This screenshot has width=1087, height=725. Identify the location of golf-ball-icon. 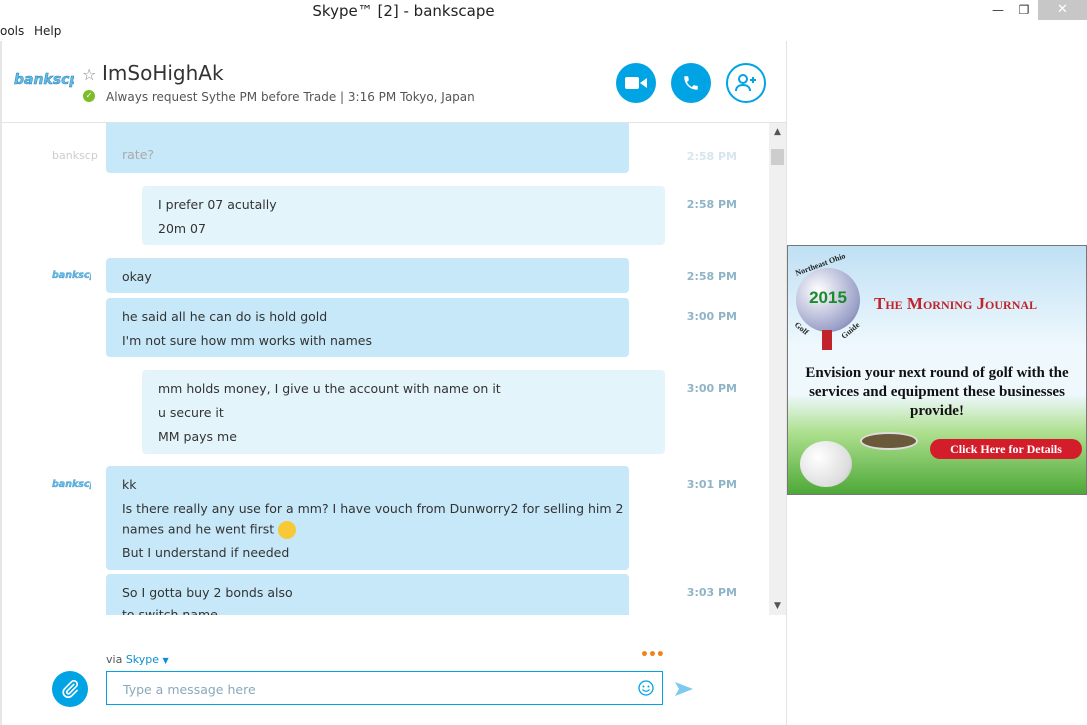
(826, 464).